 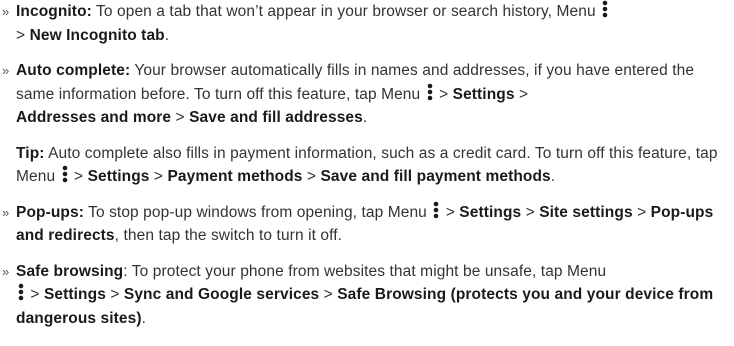 I want to click on incognito-target: New Incognito tab, so click(x=97, y=35).